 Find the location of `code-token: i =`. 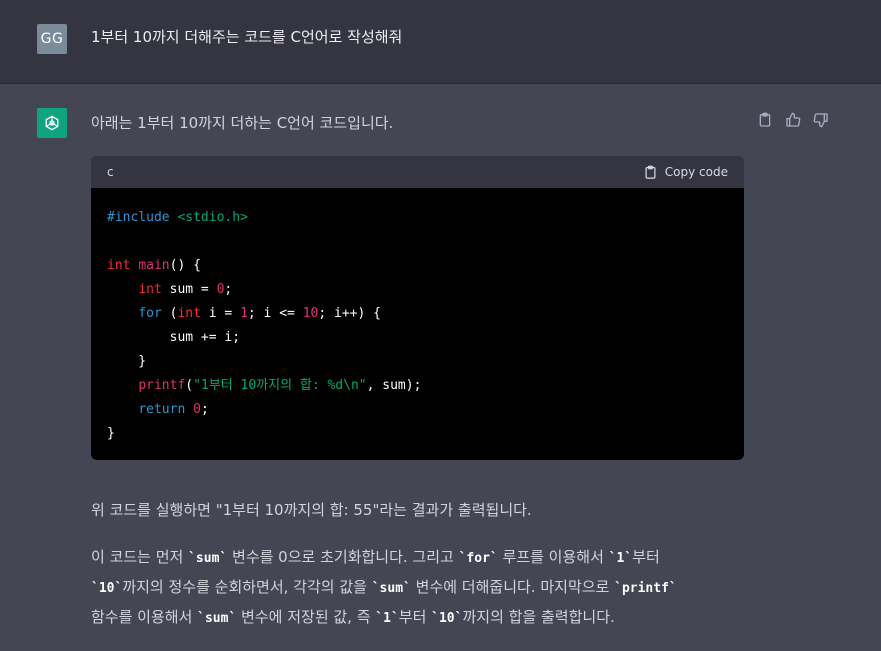

code-token: i = is located at coordinates (220, 313).